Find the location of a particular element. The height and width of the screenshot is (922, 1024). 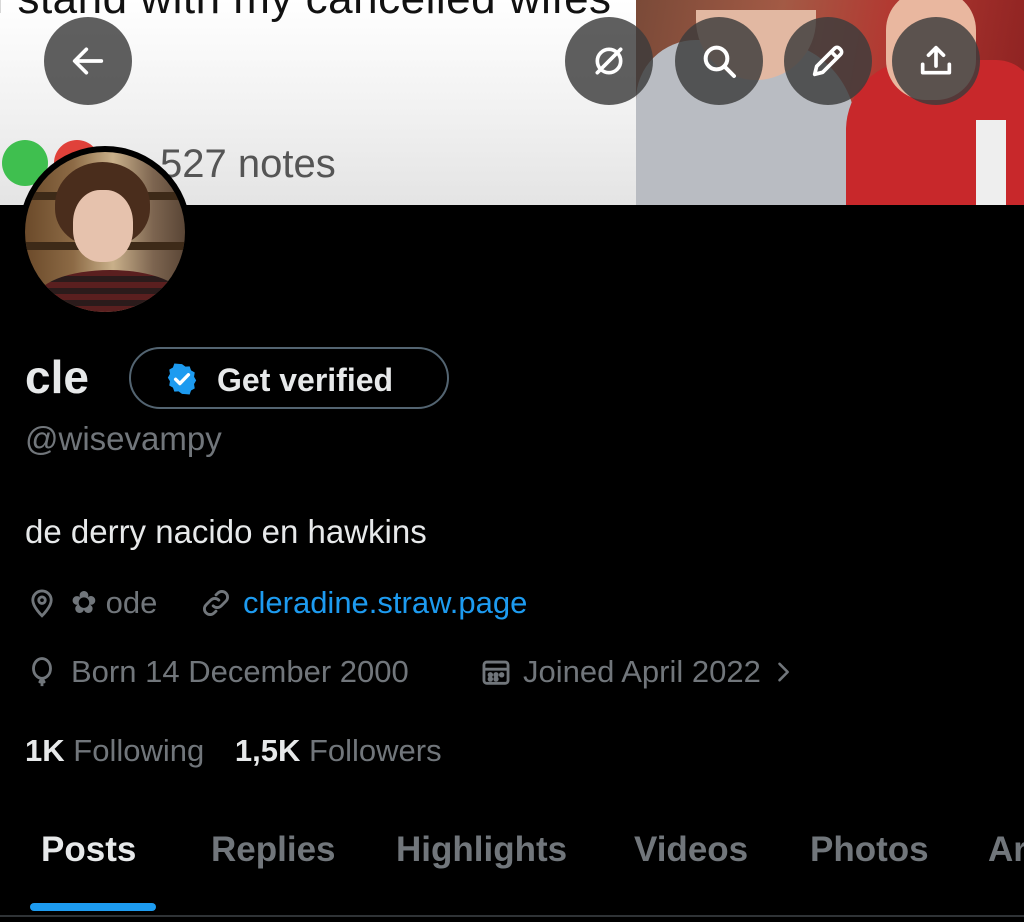

follow-stats: 1K Following 1,5K Followers is located at coordinates (233, 751).